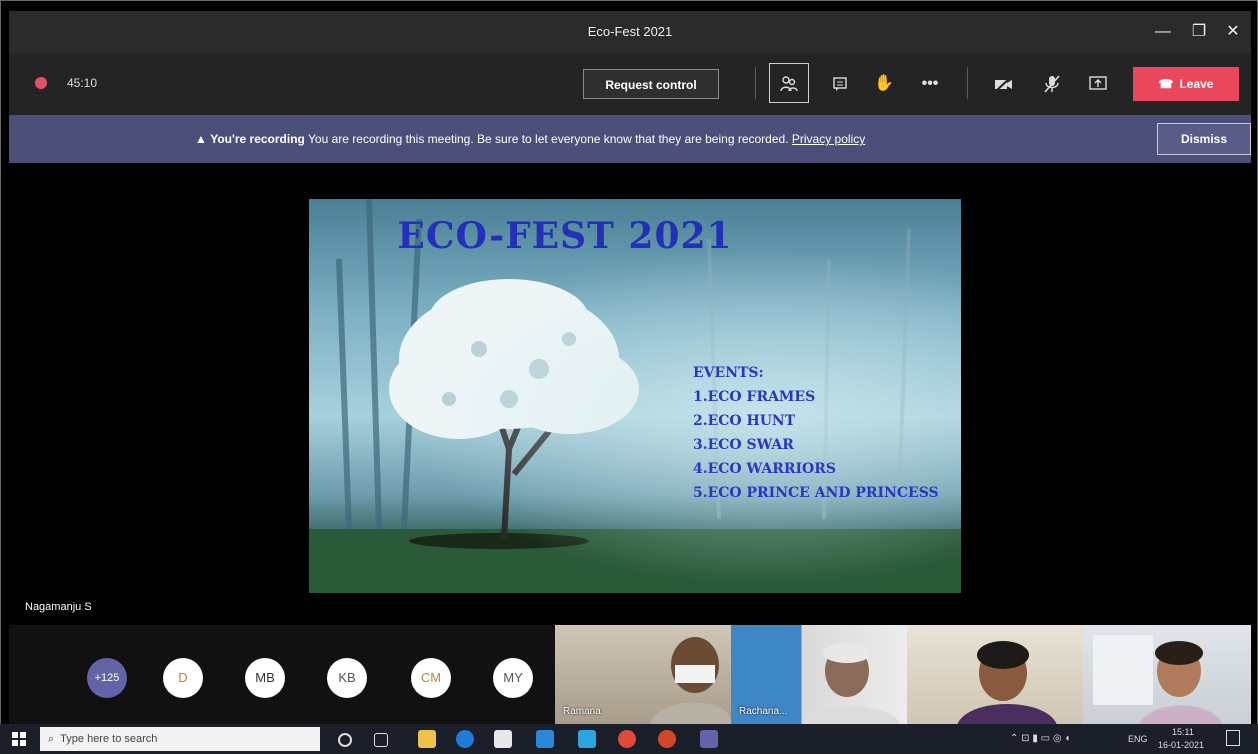 This screenshot has width=1258, height=754. Describe the element at coordinates (930, 84) in the screenshot. I see `more-options-icon: •••` at that location.